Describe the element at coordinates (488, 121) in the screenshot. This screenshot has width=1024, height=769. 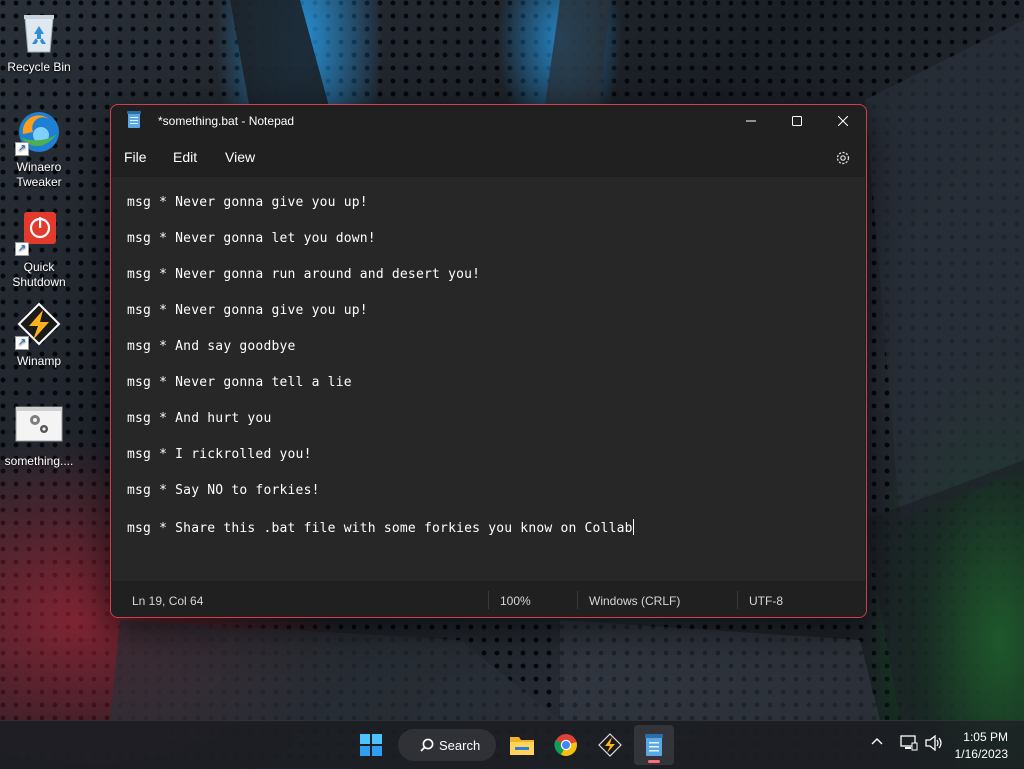
I see `title-bar: *something.bat - Notepad` at that location.